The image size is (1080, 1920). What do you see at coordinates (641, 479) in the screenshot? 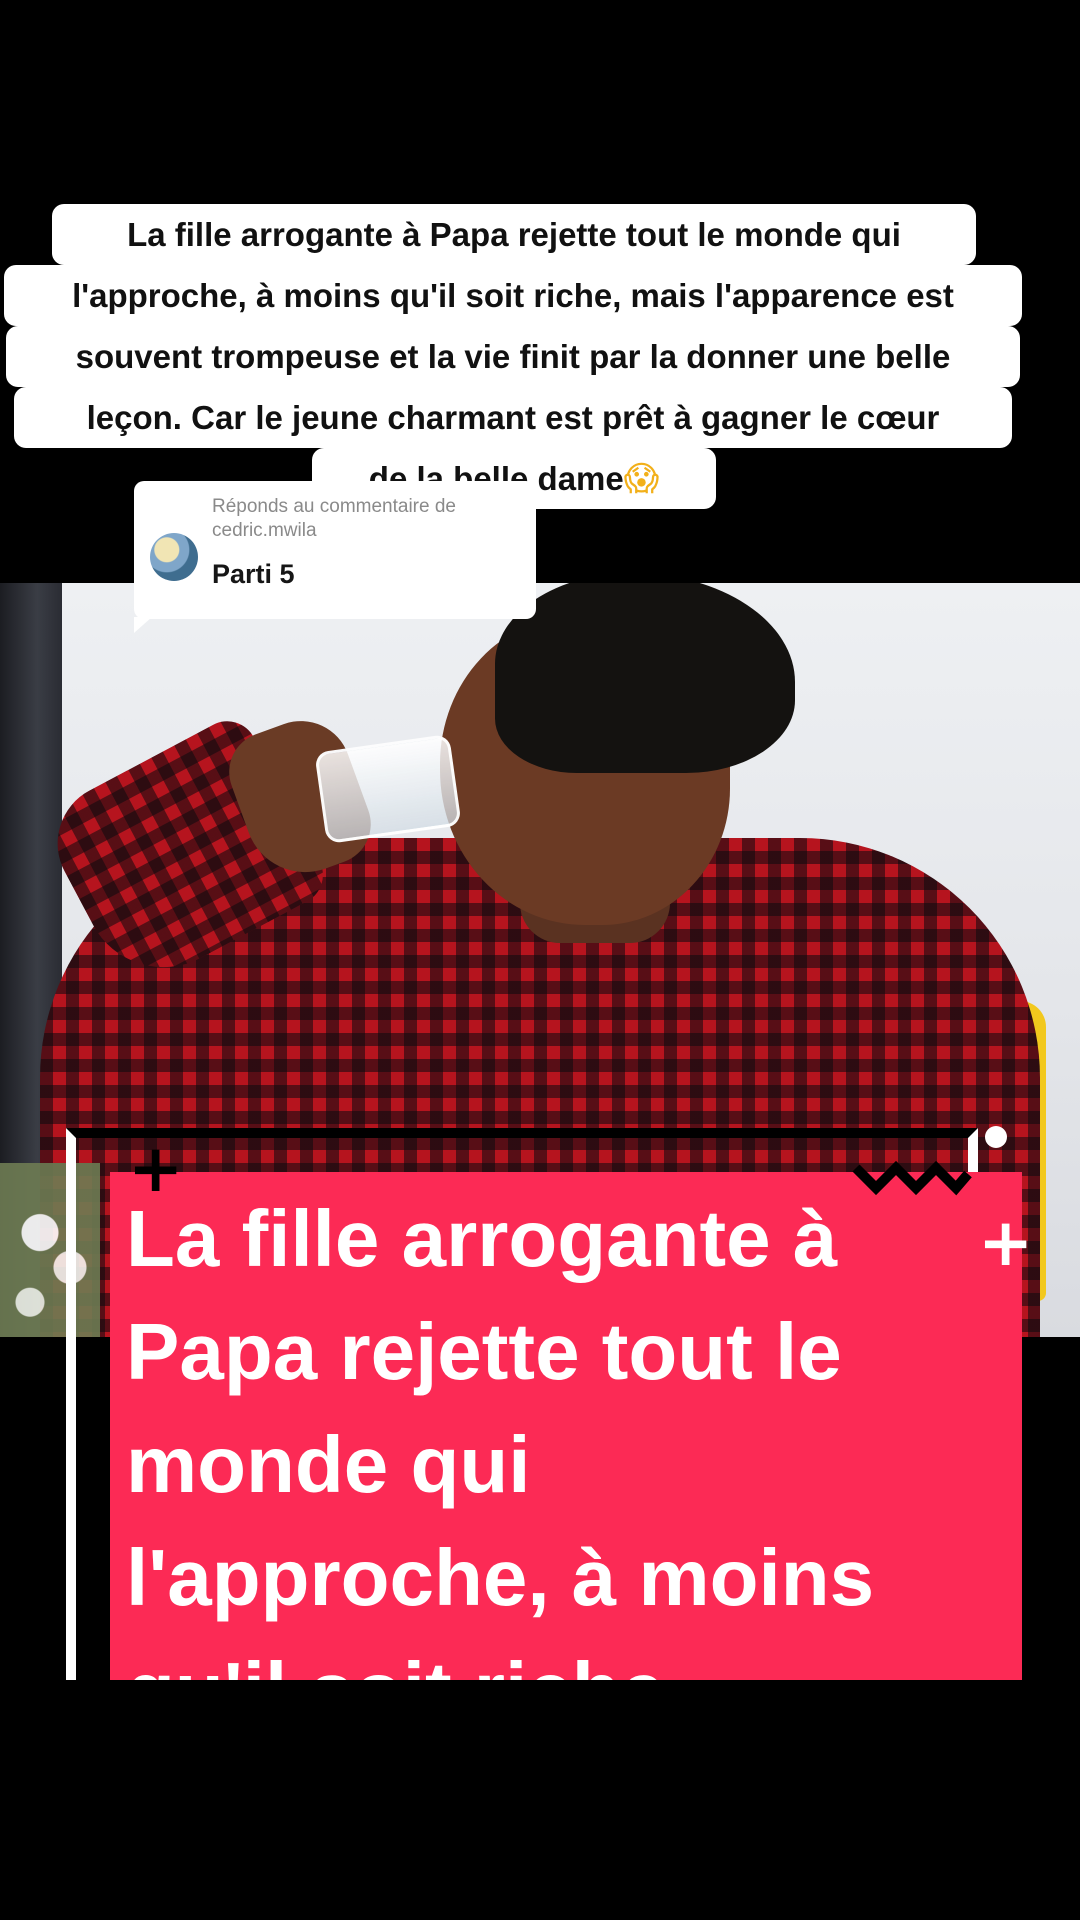
I see `scream-emoji-icon: 😱` at bounding box center [641, 479].